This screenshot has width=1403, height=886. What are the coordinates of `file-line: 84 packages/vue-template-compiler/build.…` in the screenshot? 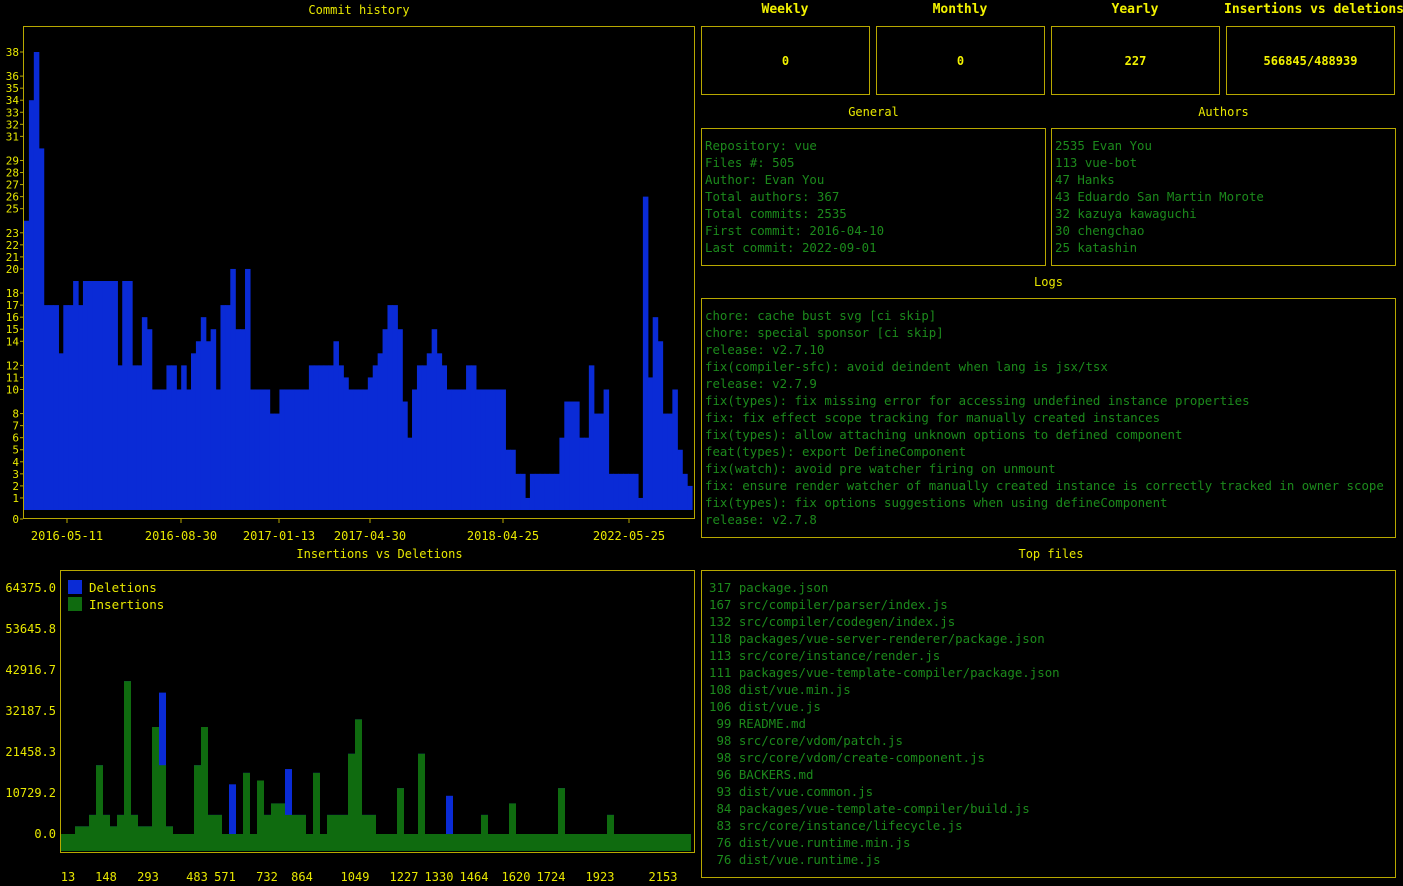 It's located at (869, 808).